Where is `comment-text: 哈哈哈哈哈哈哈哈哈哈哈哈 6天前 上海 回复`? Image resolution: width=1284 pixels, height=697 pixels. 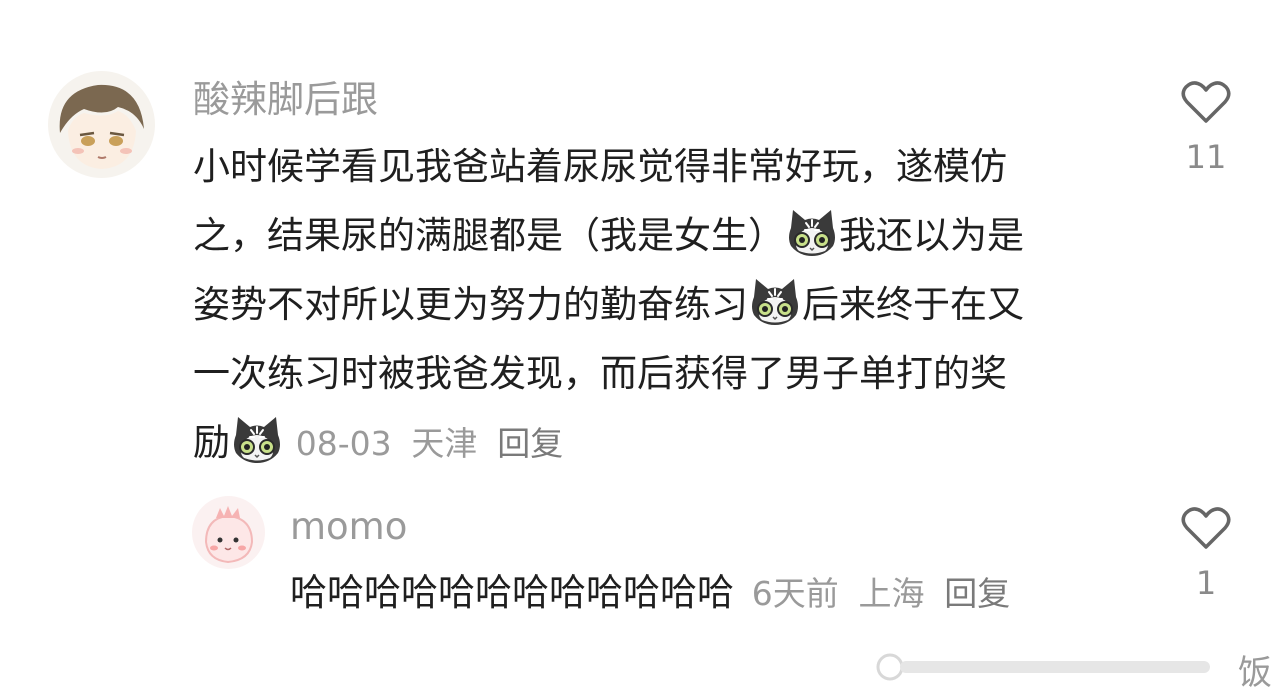 comment-text: 哈哈哈哈哈哈哈哈哈哈哈哈 6天前 上海 回复 is located at coordinates (720, 593).